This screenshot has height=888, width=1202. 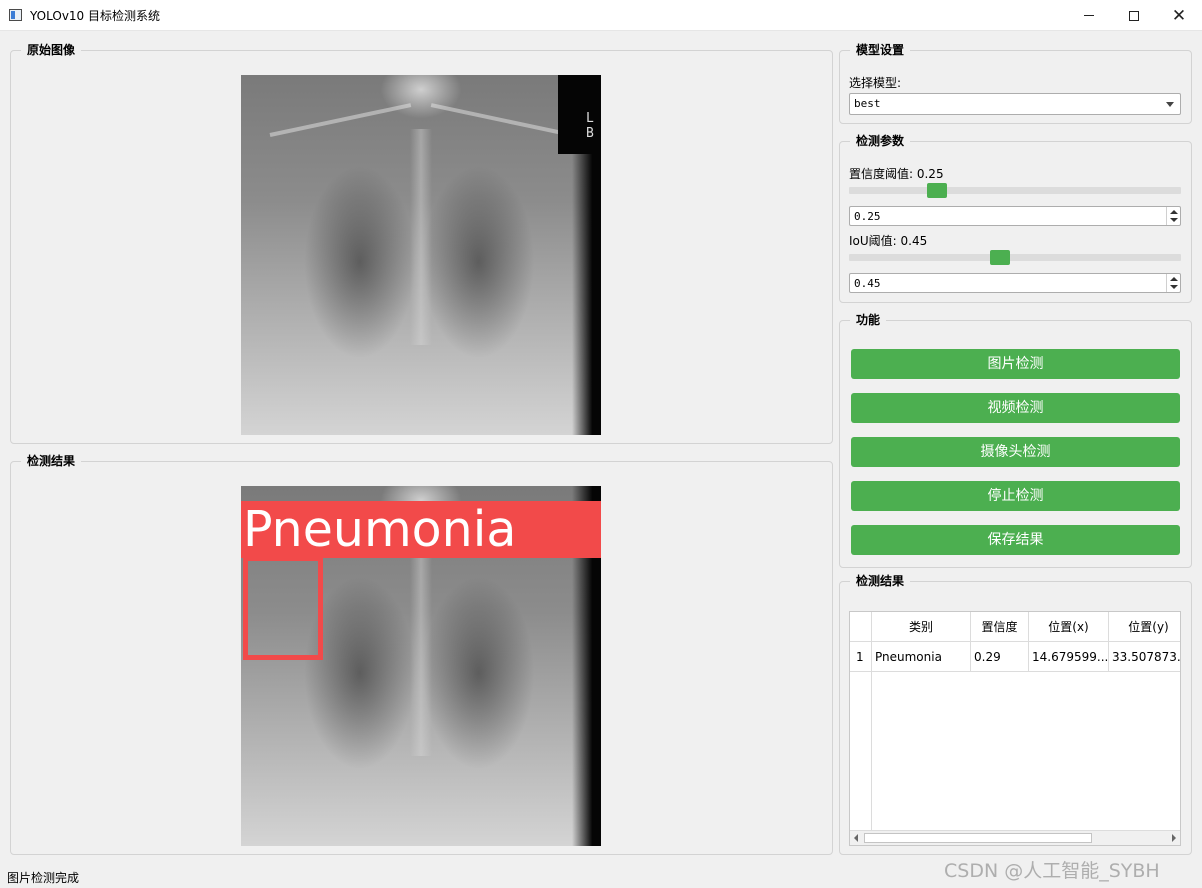 I want to click on video-detect-button: 视频检测, so click(x=1015, y=408).